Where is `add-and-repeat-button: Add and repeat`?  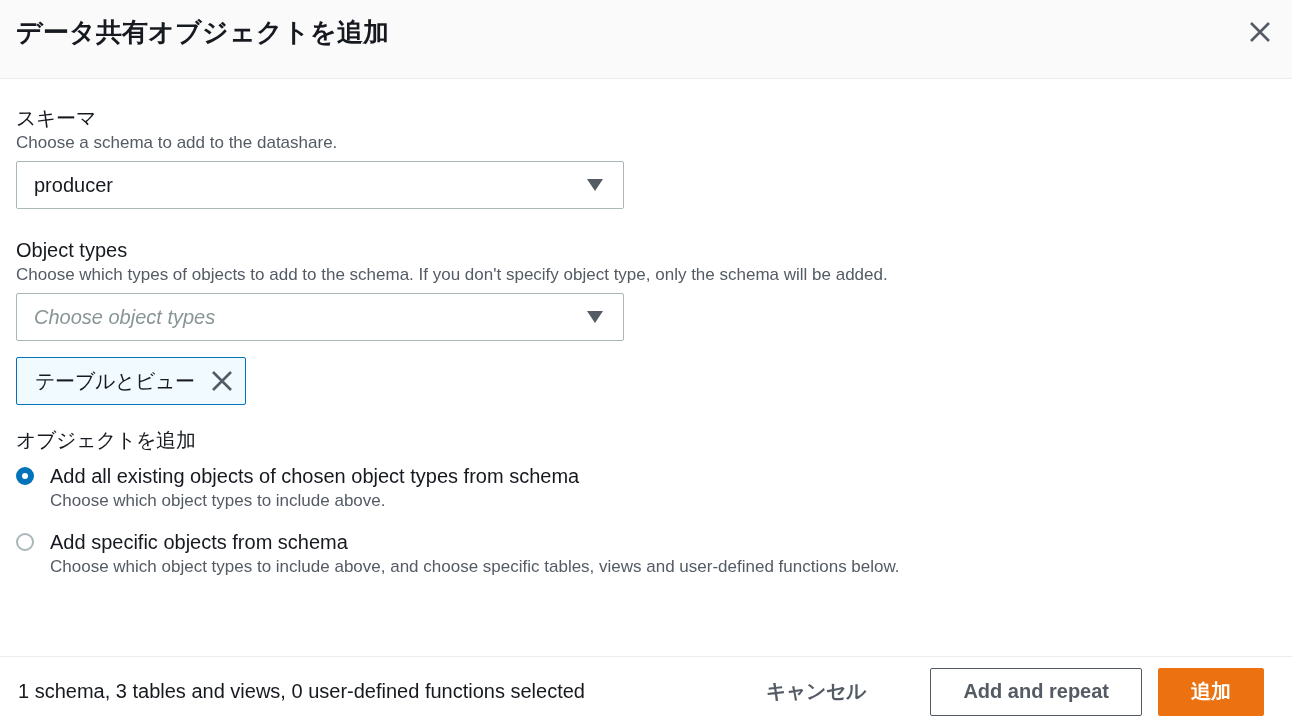
add-and-repeat-button: Add and repeat is located at coordinates (1036, 691).